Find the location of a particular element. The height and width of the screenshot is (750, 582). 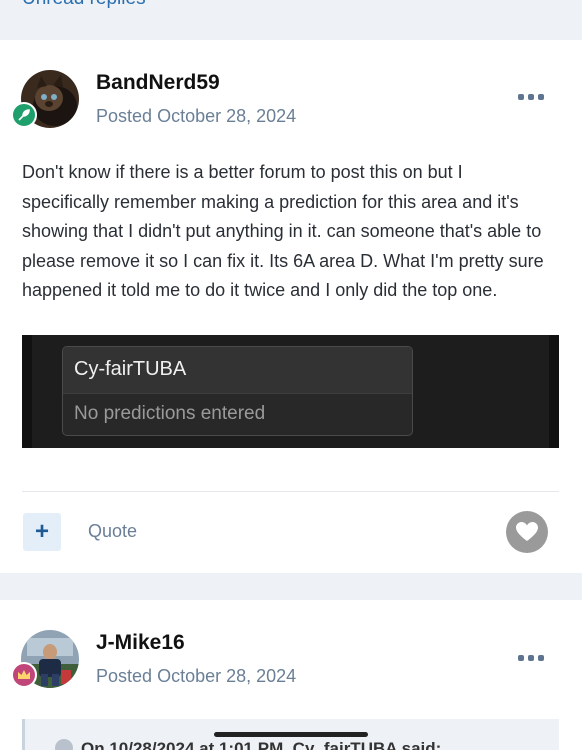

post-divider is located at coordinates (290, 491).